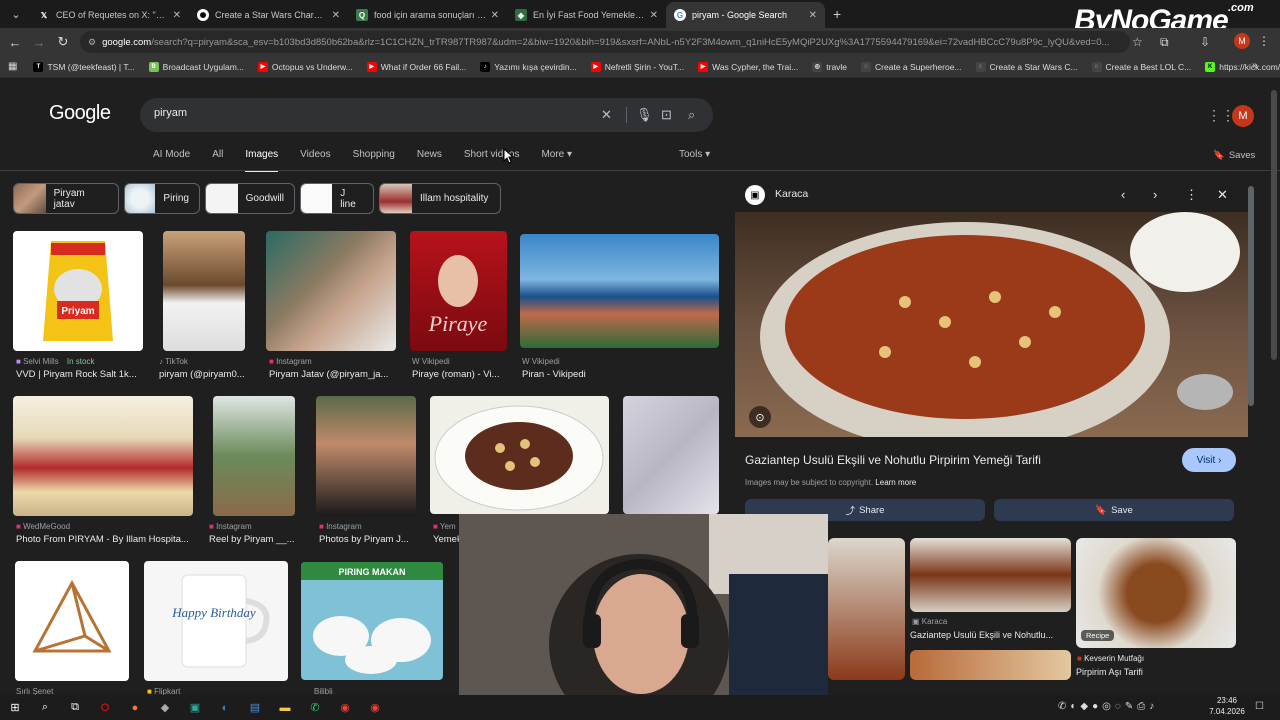  What do you see at coordinates (1227, 711) in the screenshot?
I see `clock-date: 7.04.2026` at bounding box center [1227, 711].